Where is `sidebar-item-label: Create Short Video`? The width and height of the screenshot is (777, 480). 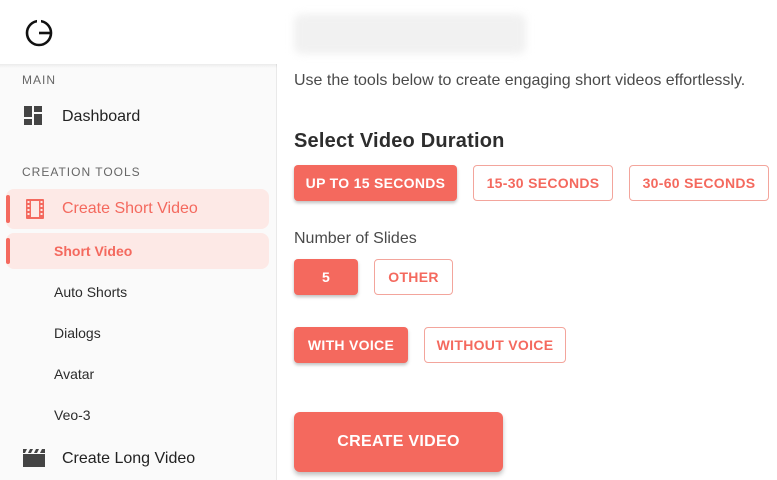
sidebar-item-label: Create Short Video is located at coordinates (130, 208).